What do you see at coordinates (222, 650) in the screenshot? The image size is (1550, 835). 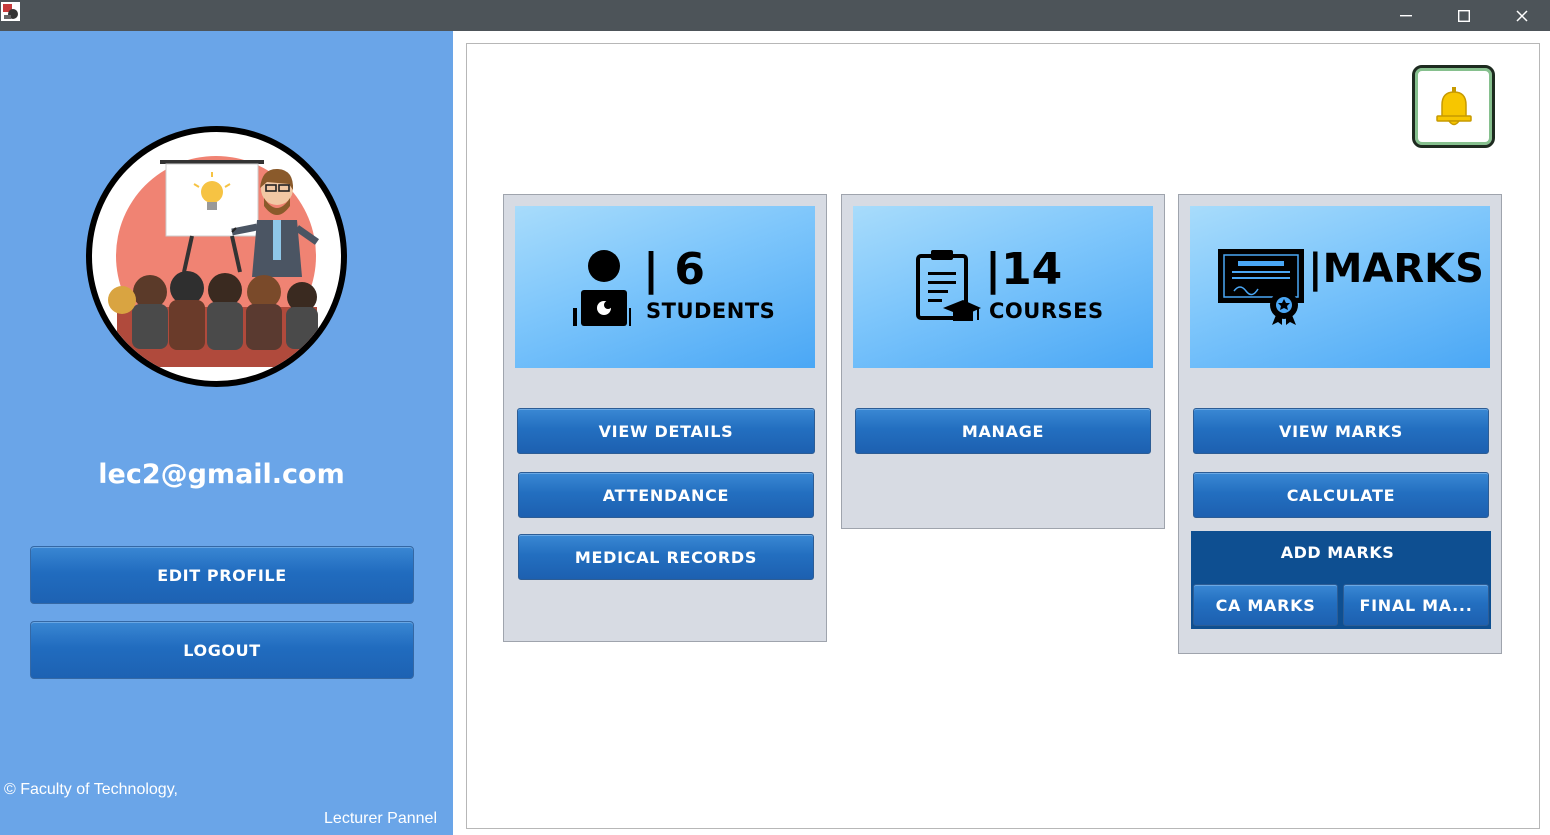 I see `logout-button: LOGOUT` at bounding box center [222, 650].